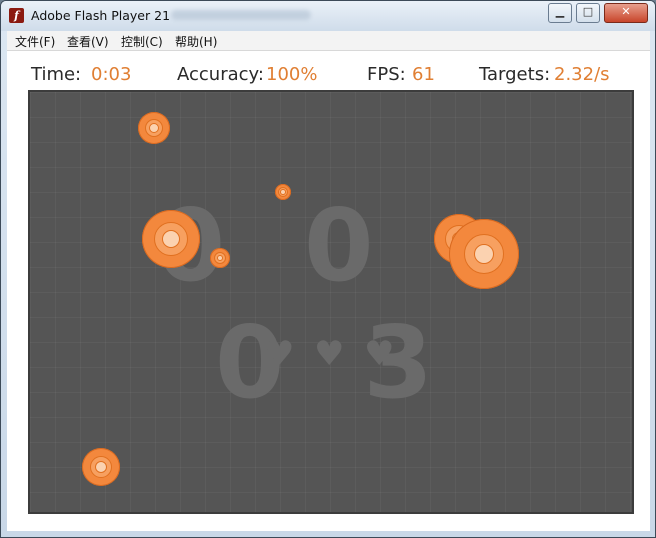 This screenshot has height=538, width=656. Describe the element at coordinates (560, 13) in the screenshot. I see `minimize-button: ▁` at that location.